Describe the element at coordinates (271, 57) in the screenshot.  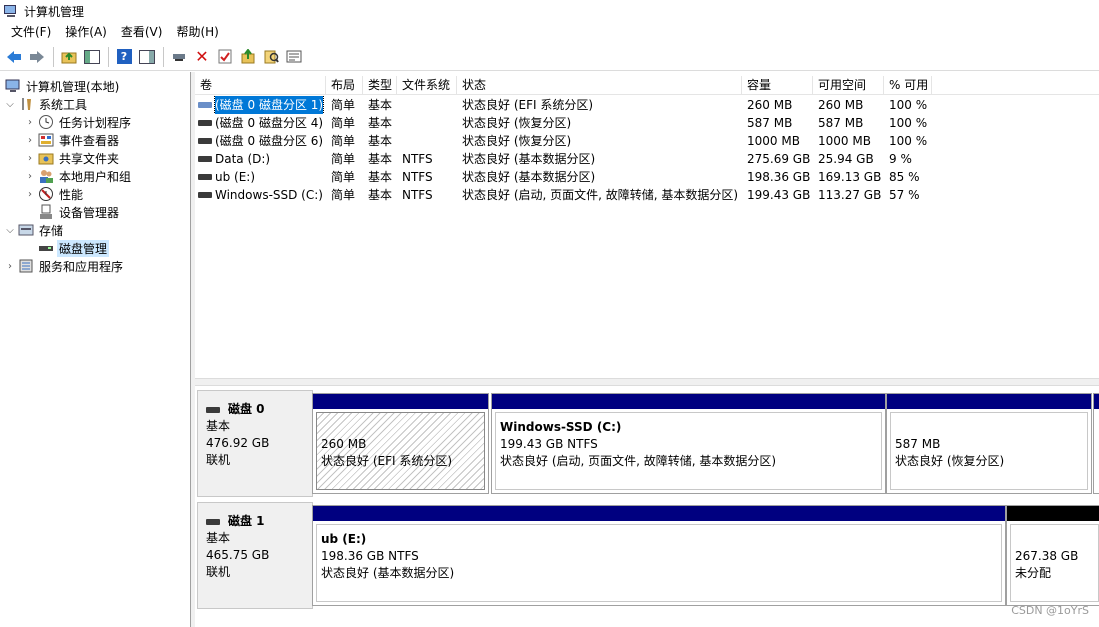
I see `search-icon` at that location.